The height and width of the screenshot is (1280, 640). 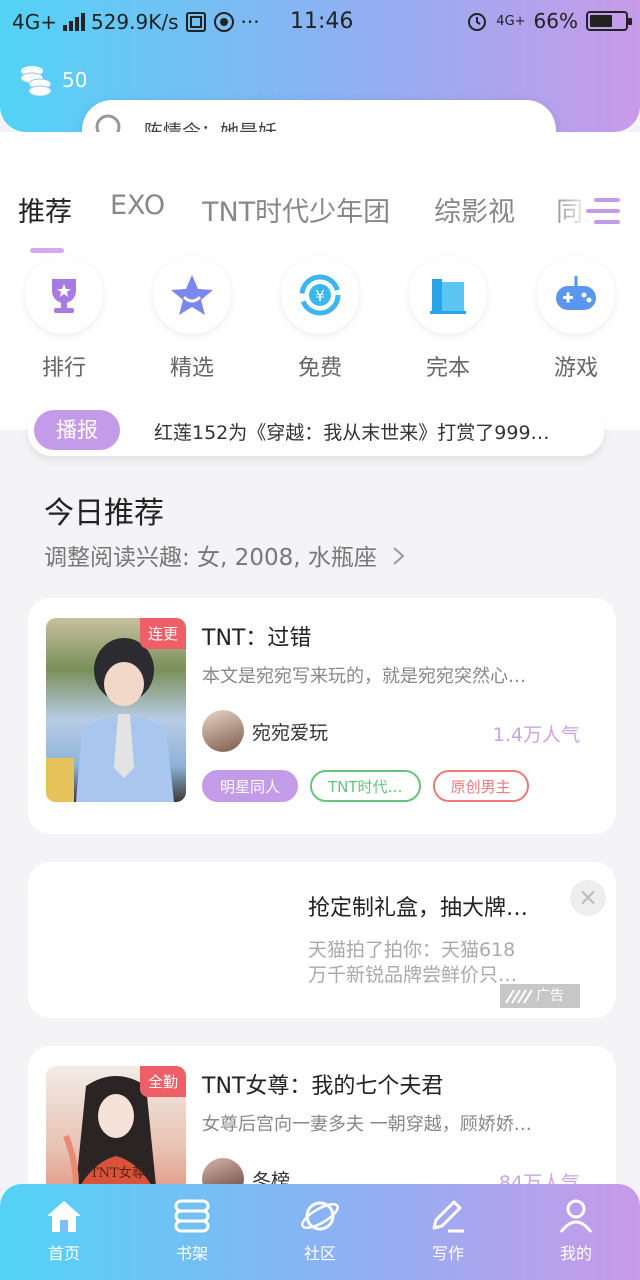 I want to click on pen-icon, so click(x=448, y=1216).